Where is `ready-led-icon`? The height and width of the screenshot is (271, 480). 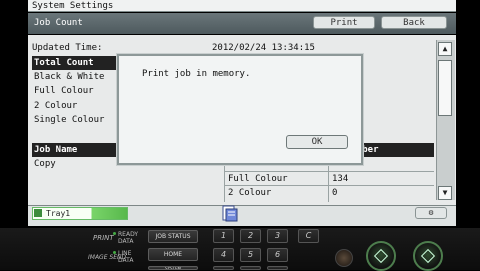
ready-led-icon is located at coordinates (114, 233).